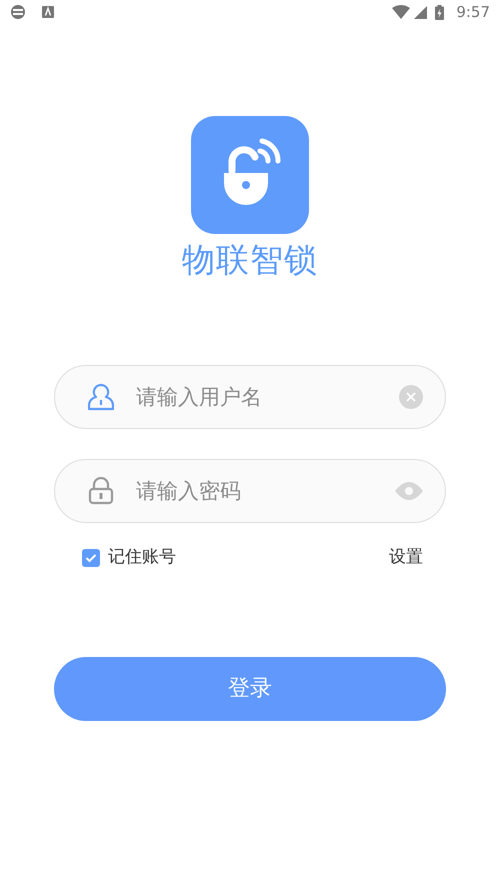 Image resolution: width=500 pixels, height=888 pixels. What do you see at coordinates (406, 558) in the screenshot?
I see `settings-link: 设置` at bounding box center [406, 558].